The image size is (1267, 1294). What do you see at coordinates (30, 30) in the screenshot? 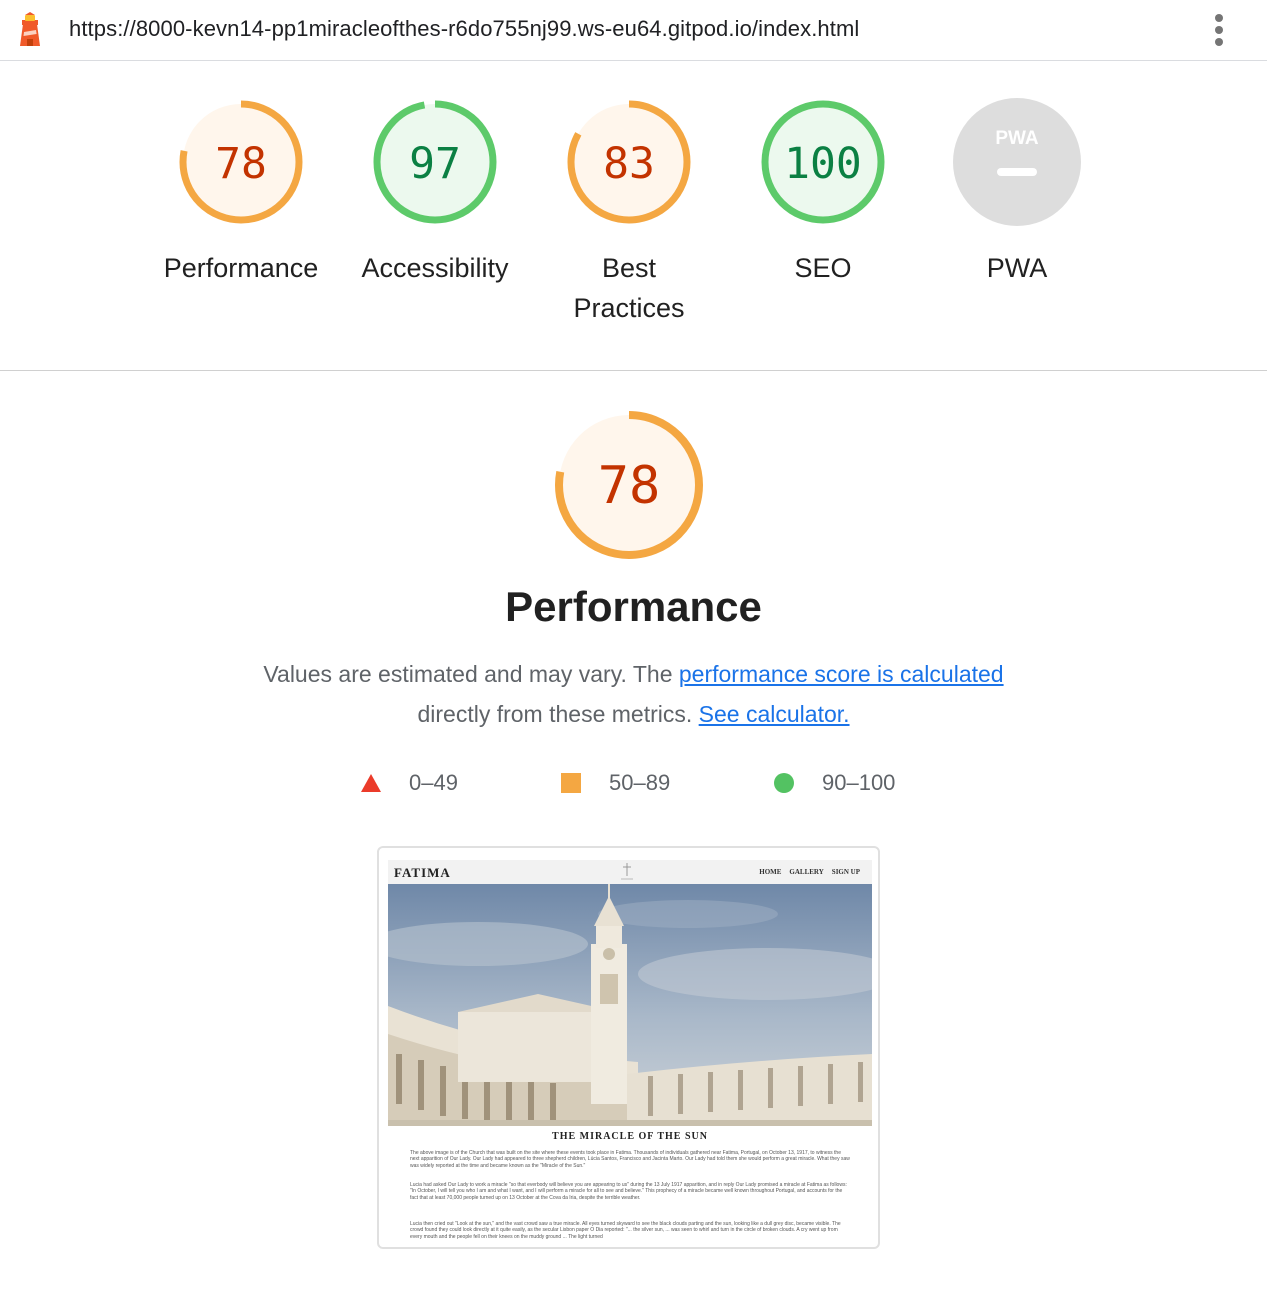
I see `lighthouse-logo-icon` at bounding box center [30, 30].